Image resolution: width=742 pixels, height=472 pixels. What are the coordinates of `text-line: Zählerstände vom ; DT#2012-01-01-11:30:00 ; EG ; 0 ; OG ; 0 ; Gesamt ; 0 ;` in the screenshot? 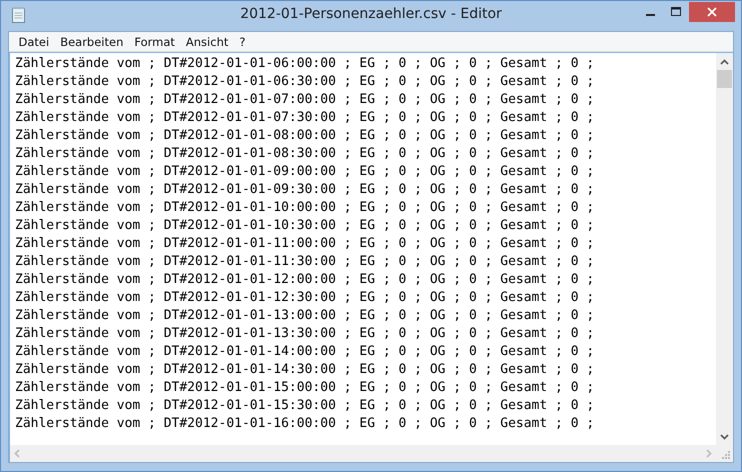 It's located at (305, 262).